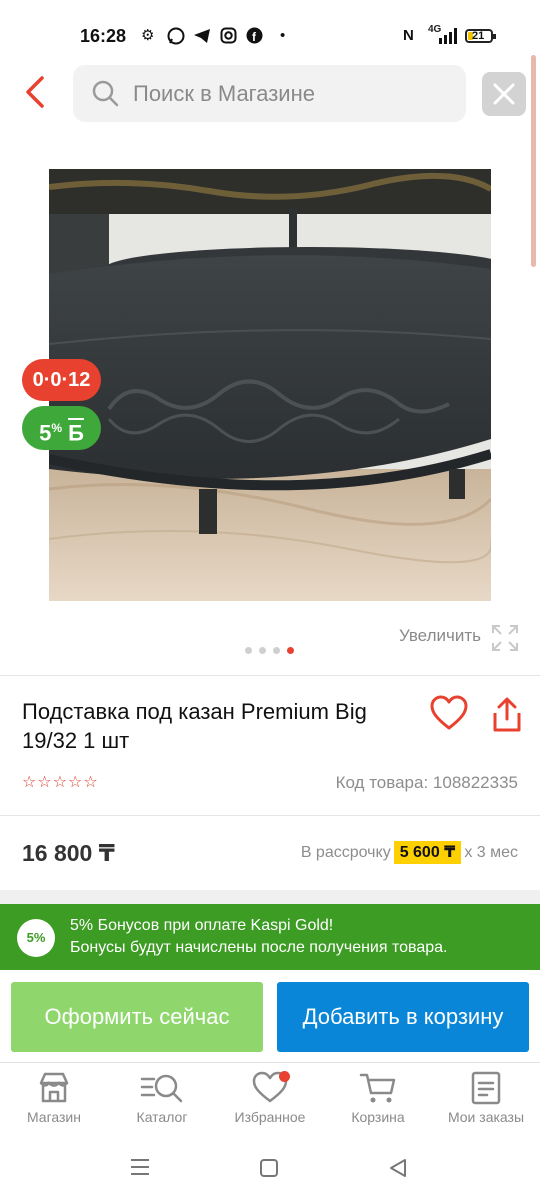 The width and height of the screenshot is (540, 1200). I want to click on notification-dot, so click(284, 1076).